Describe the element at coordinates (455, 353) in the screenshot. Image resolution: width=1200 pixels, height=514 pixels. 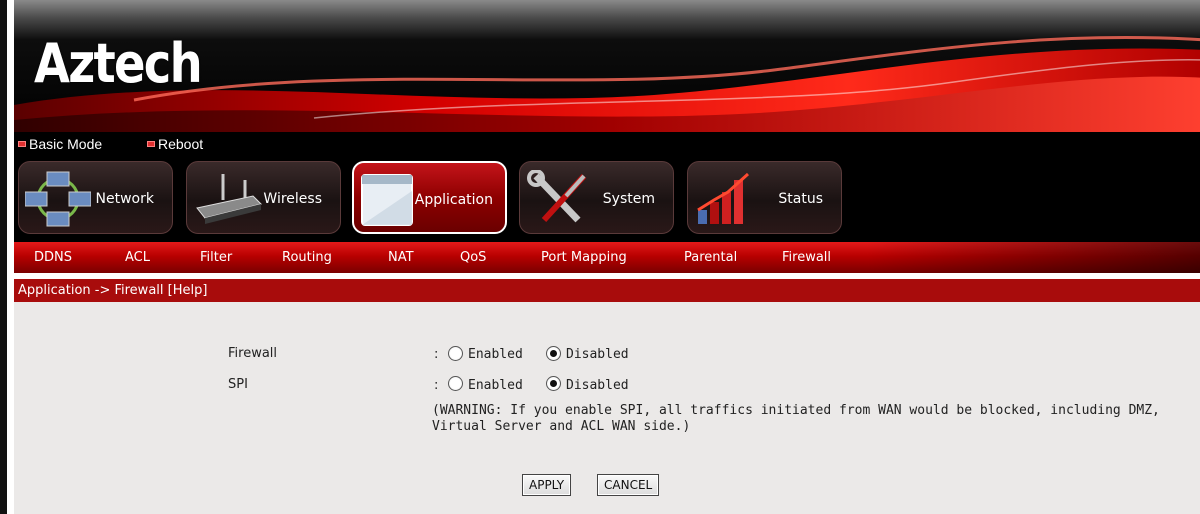
I see `firewall-enabled-radio` at that location.